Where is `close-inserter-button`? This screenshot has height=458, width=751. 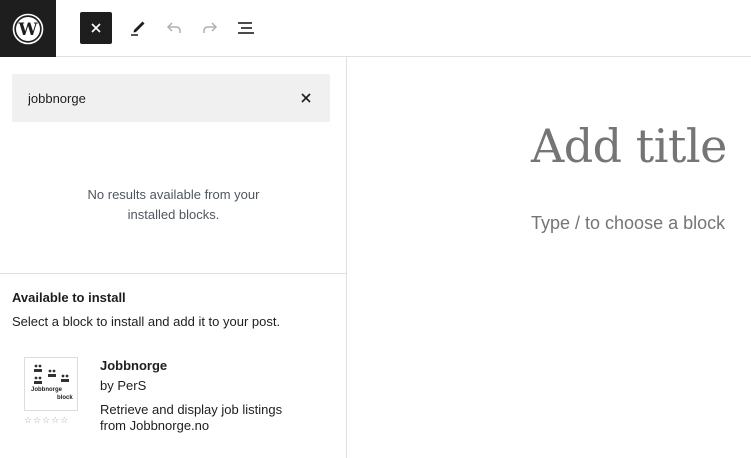 close-inserter-button is located at coordinates (96, 28).